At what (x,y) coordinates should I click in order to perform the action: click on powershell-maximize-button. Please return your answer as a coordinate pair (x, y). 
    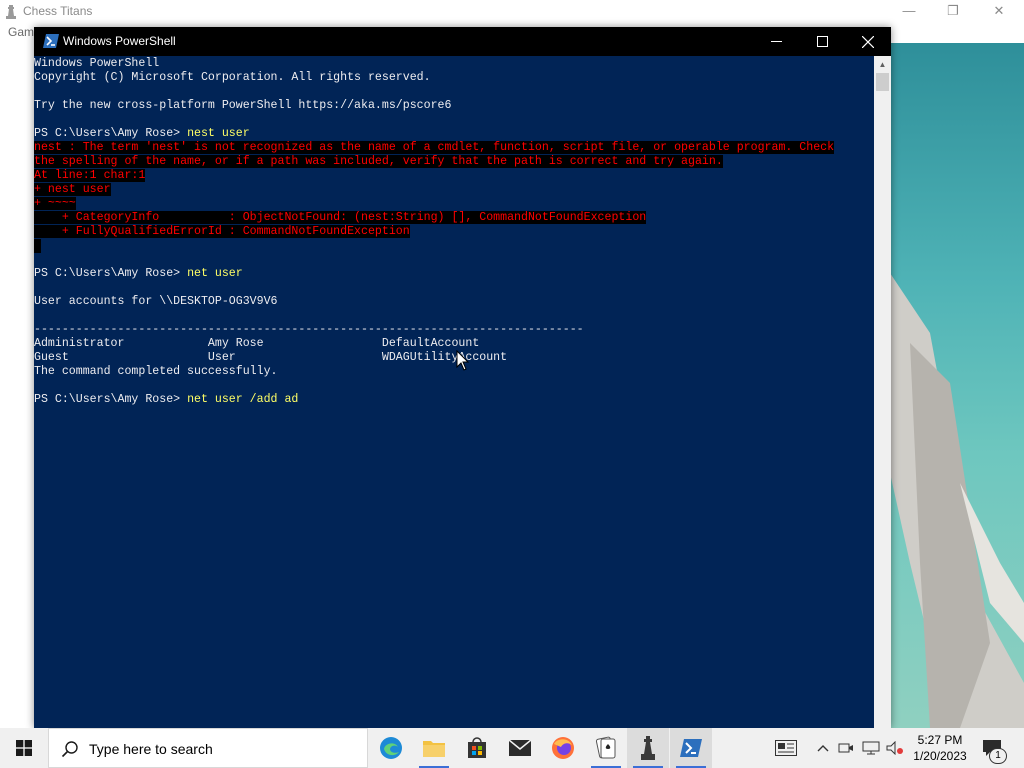
    Looking at the image, I should click on (822, 41).